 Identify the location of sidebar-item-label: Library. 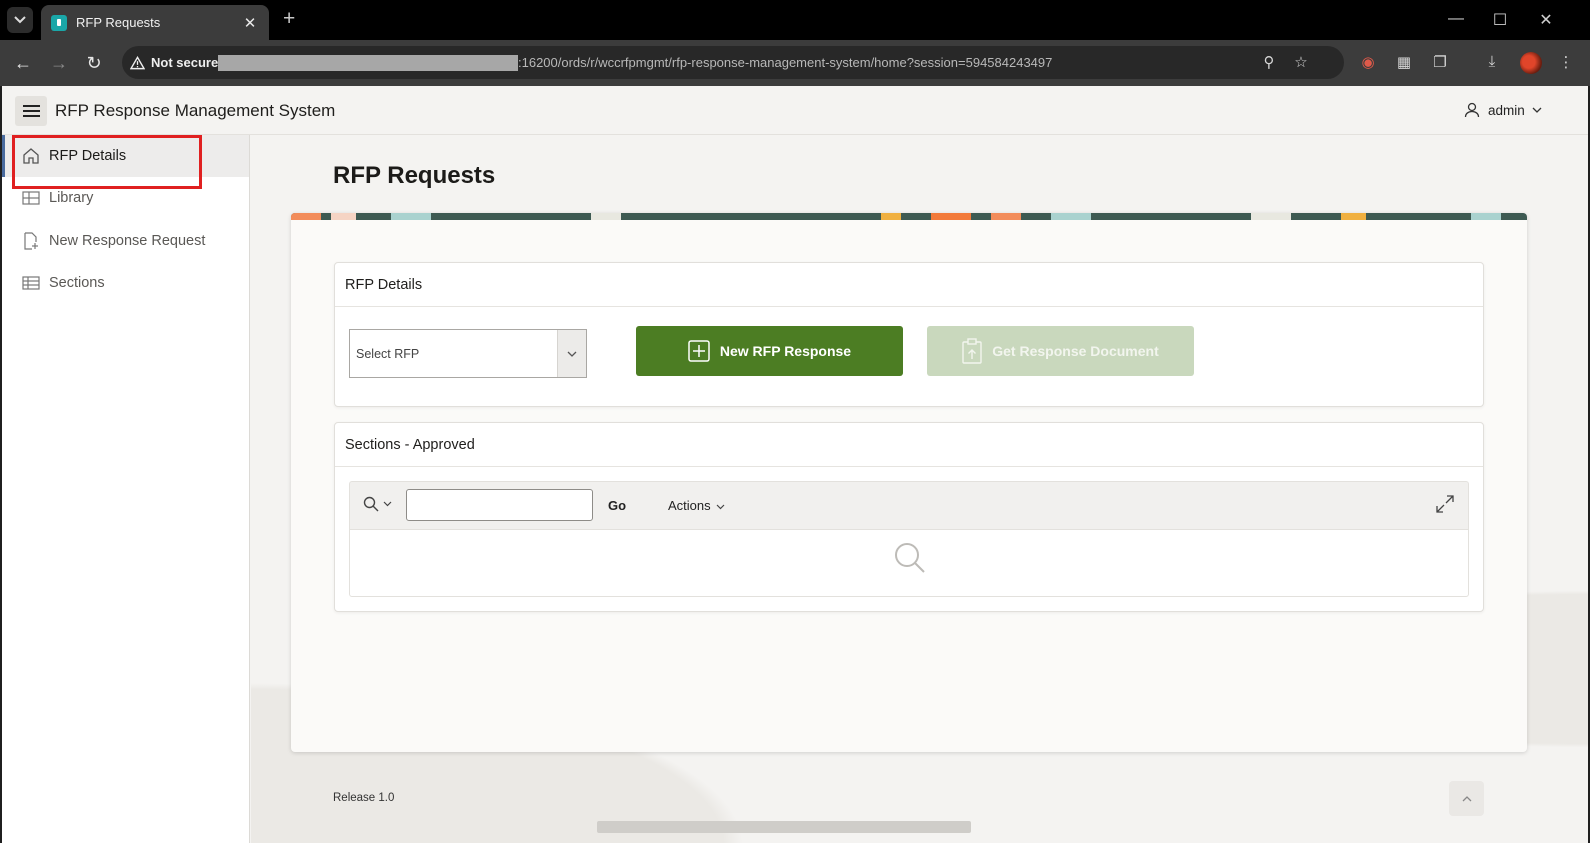
(71, 198).